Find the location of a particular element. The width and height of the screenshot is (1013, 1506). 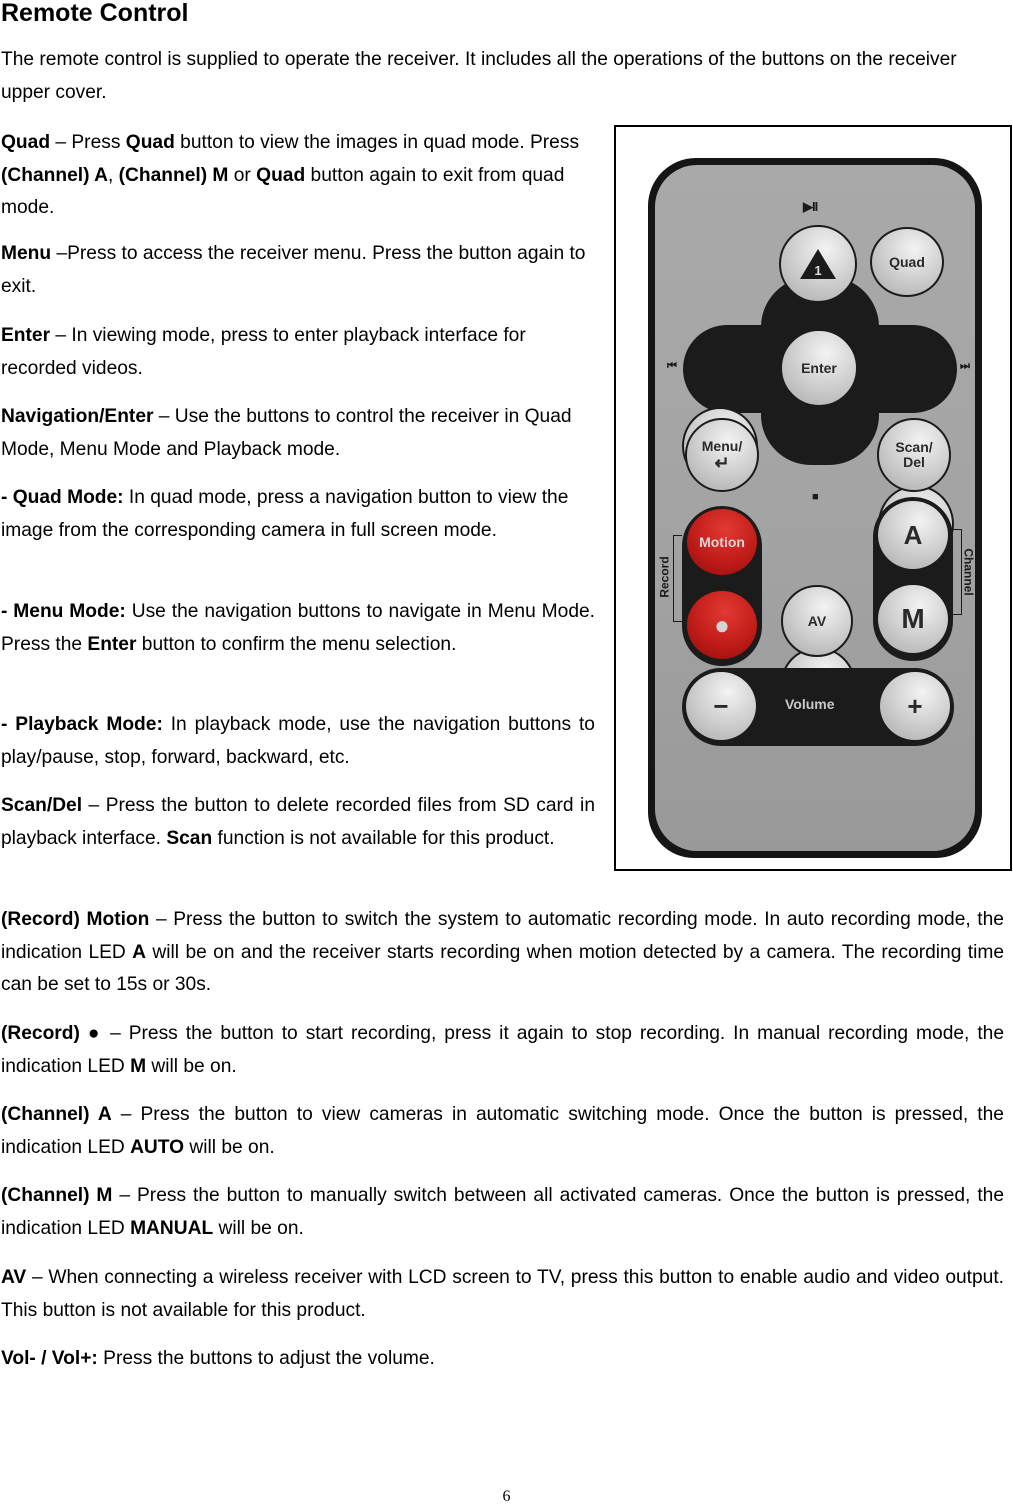

channel-a-button: A is located at coordinates (913, 535).